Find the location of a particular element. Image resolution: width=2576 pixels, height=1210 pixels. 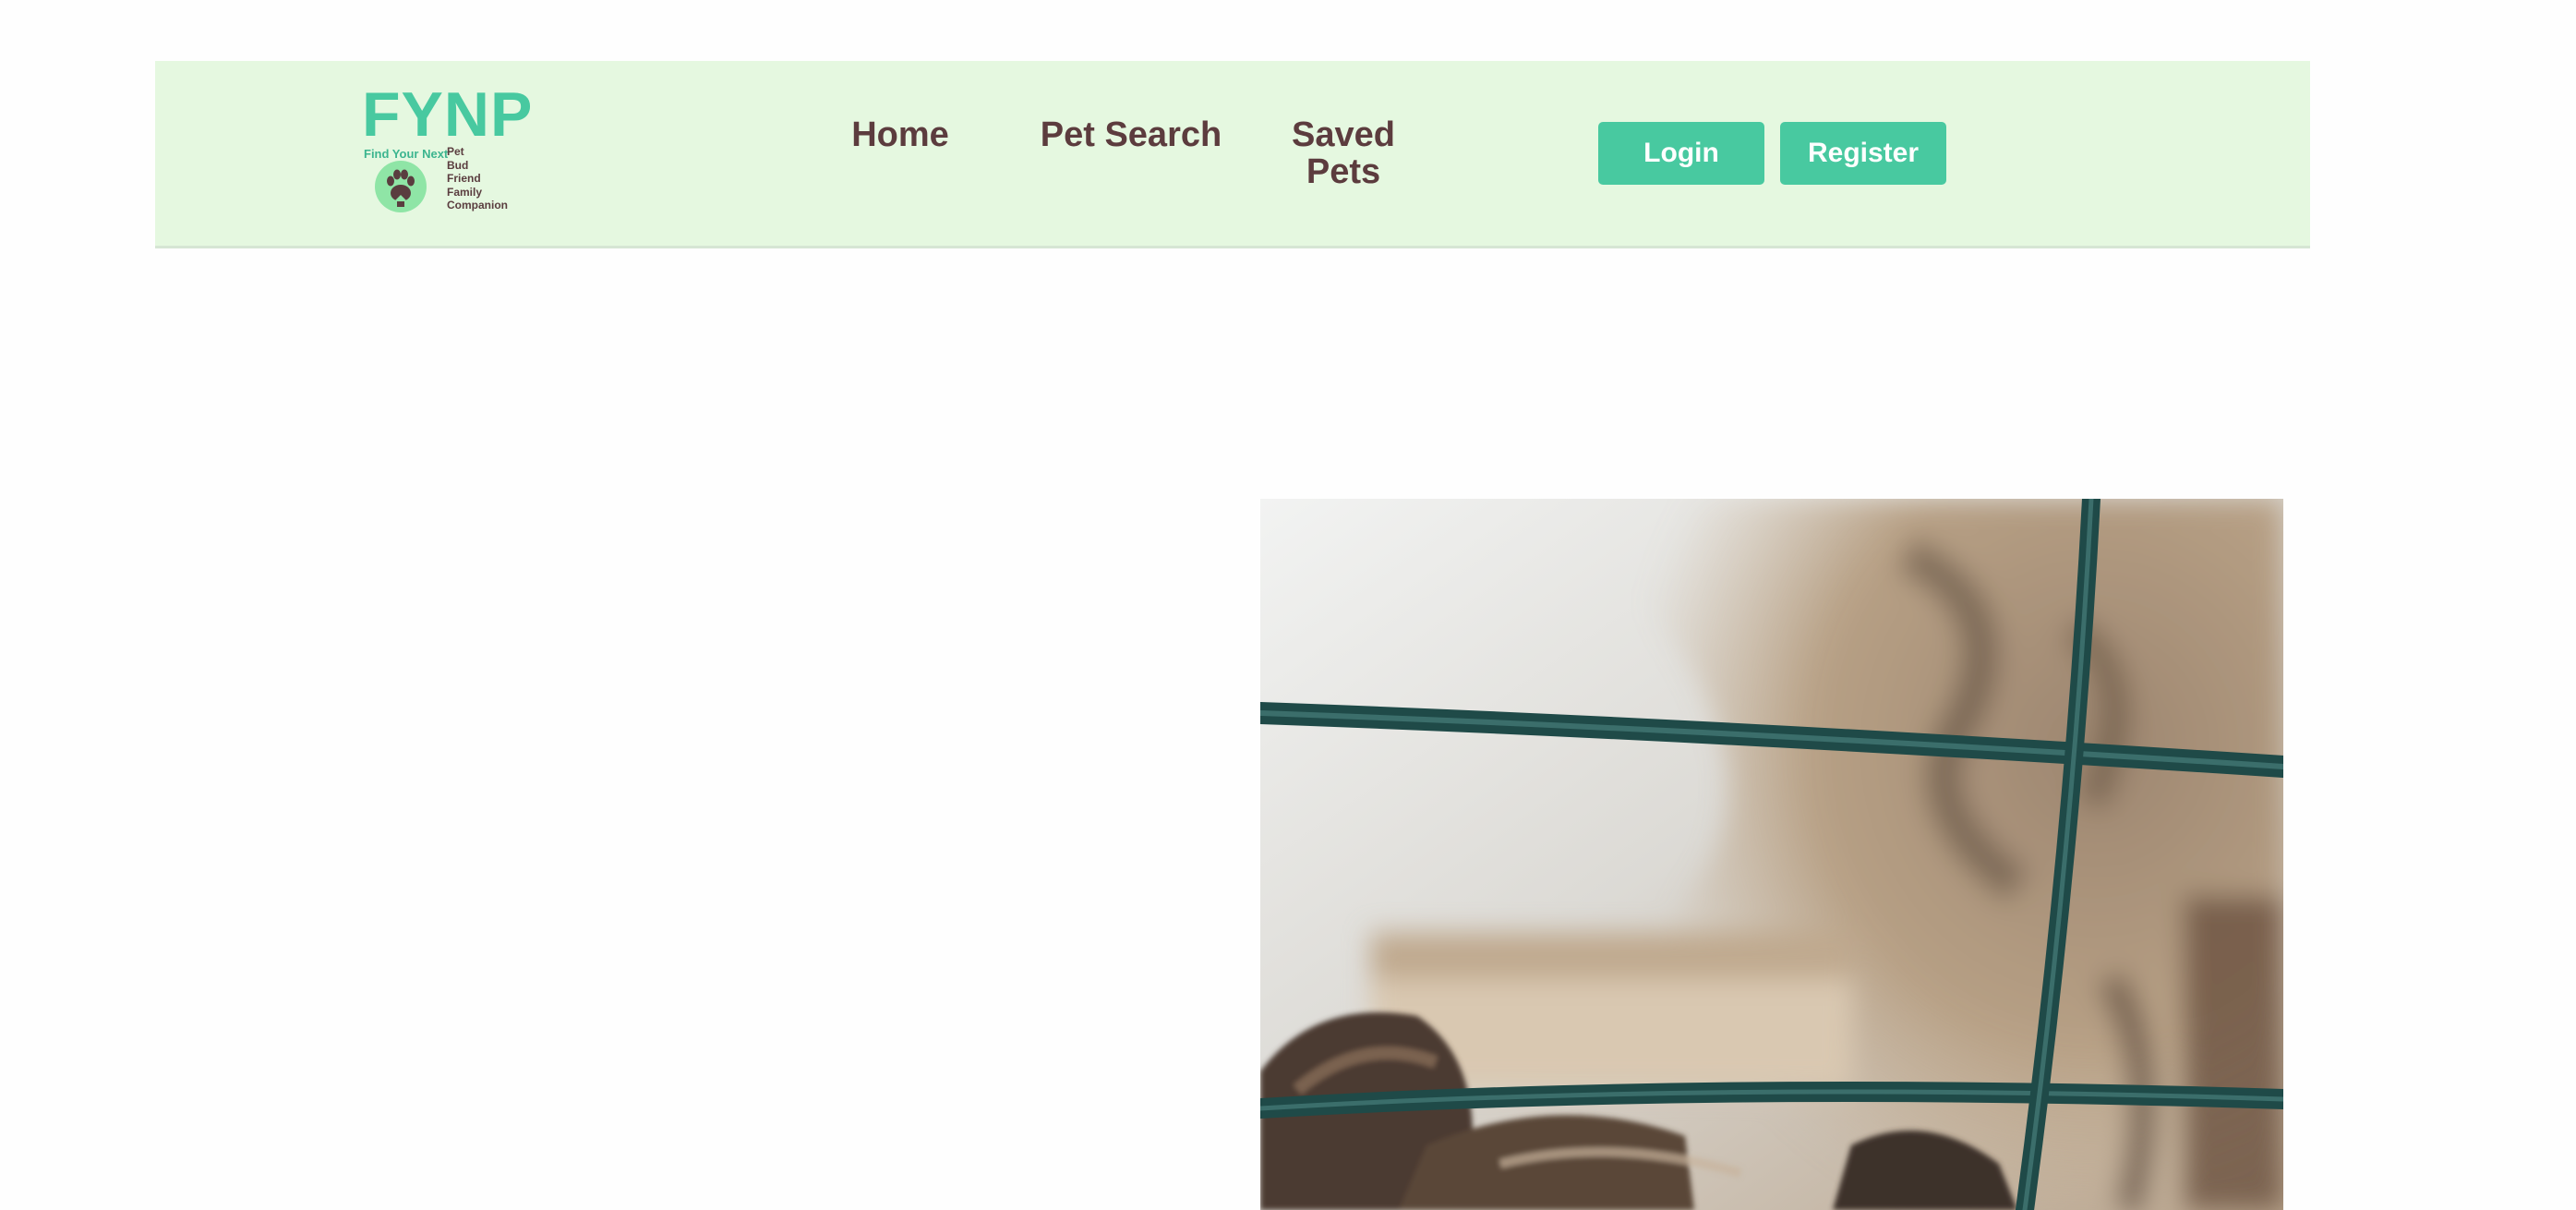

logo-tagline: Find Your Next is located at coordinates (406, 154).